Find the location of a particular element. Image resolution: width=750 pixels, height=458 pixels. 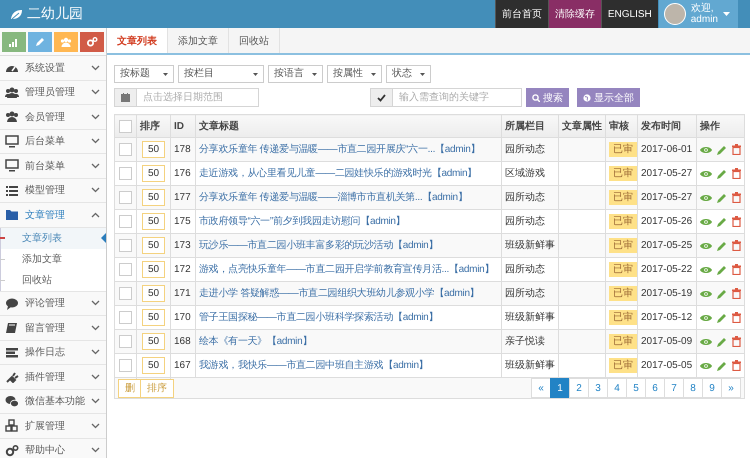

sidebar-item: 文章管理 is located at coordinates (53, 215).